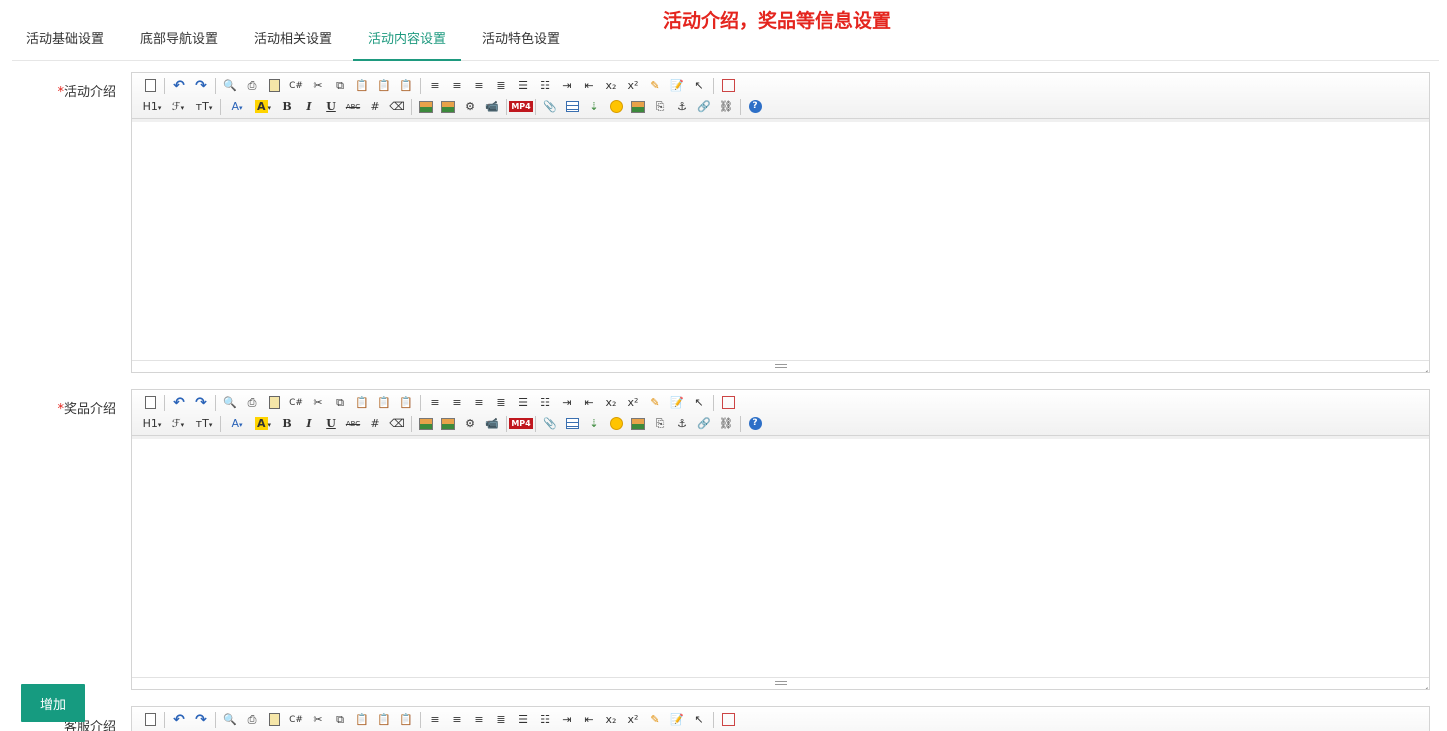 The image size is (1447, 731). What do you see at coordinates (523, 86) in the screenshot?
I see `ordered-list-icon: ☰` at bounding box center [523, 86].